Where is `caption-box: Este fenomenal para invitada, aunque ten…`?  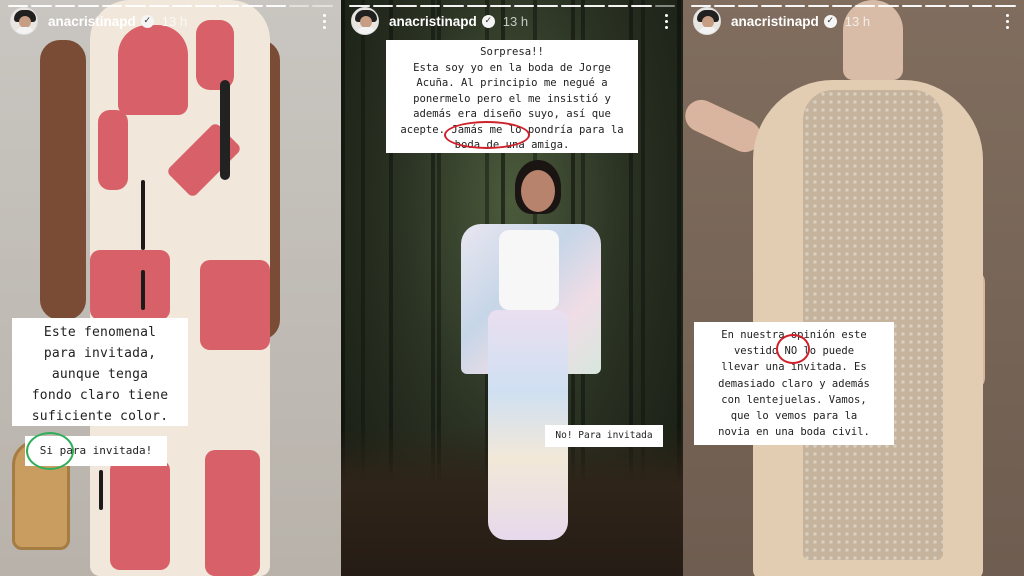 caption-box: Este fenomenal para invitada, aunque ten… is located at coordinates (100, 372).